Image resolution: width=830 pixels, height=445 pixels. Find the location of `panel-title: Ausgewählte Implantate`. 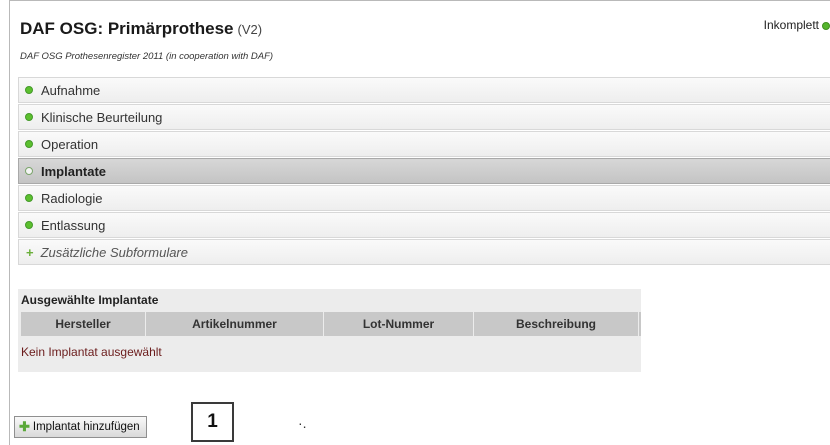

panel-title: Ausgewählte Implantate is located at coordinates (90, 300).